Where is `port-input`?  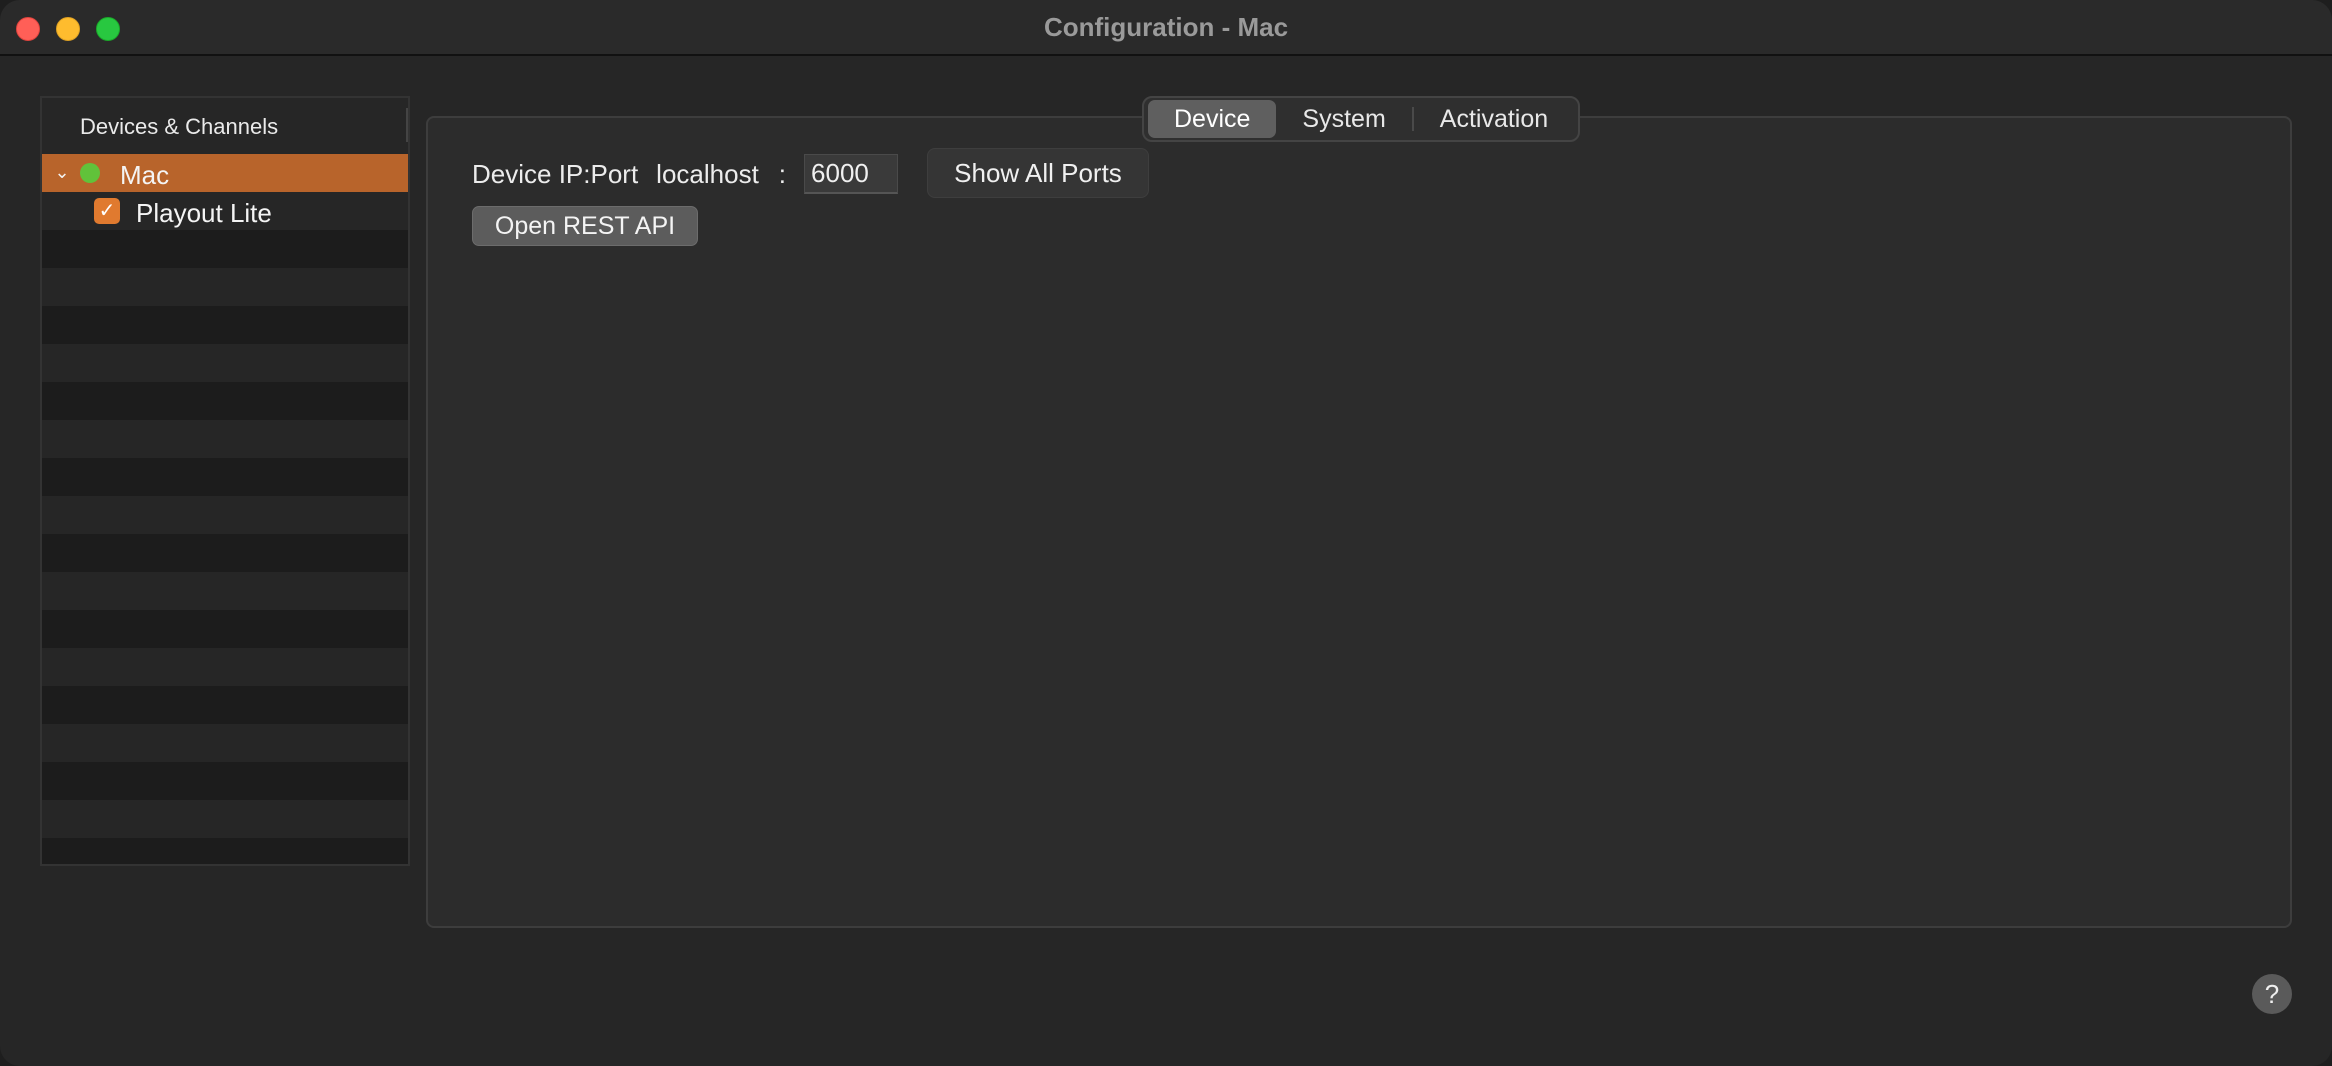 port-input is located at coordinates (851, 174).